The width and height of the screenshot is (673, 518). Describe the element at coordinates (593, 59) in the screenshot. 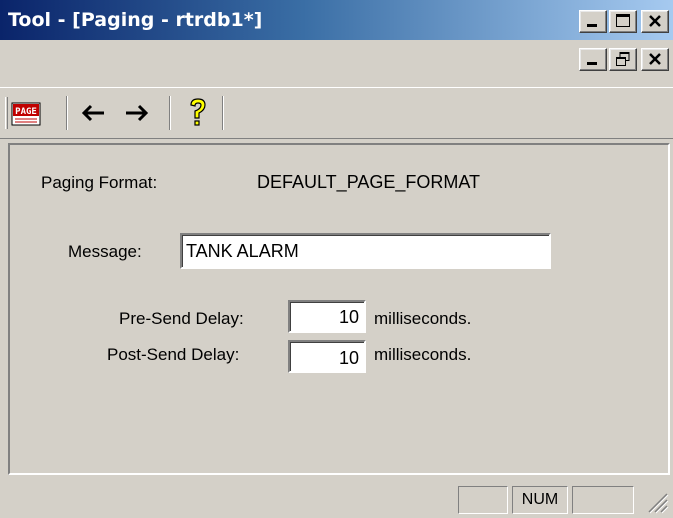

I see `child-minimize-button` at that location.